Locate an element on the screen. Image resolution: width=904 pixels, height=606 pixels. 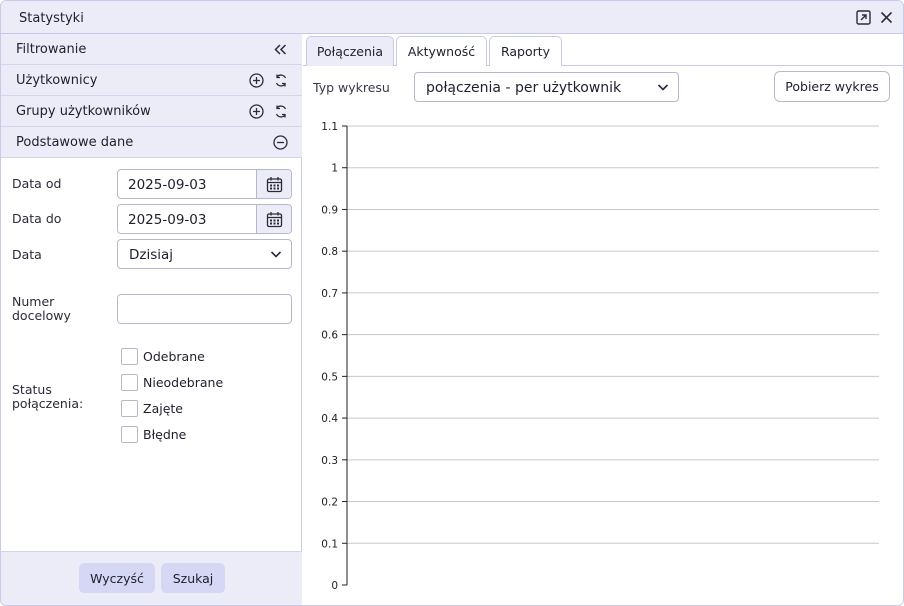
y-tick-label: 1 is located at coordinates (334, 169).